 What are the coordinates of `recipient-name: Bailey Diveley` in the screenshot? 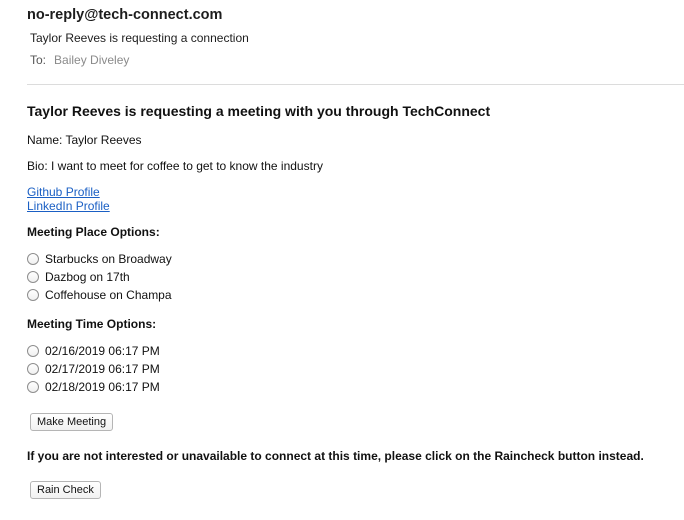 It's located at (91, 60).